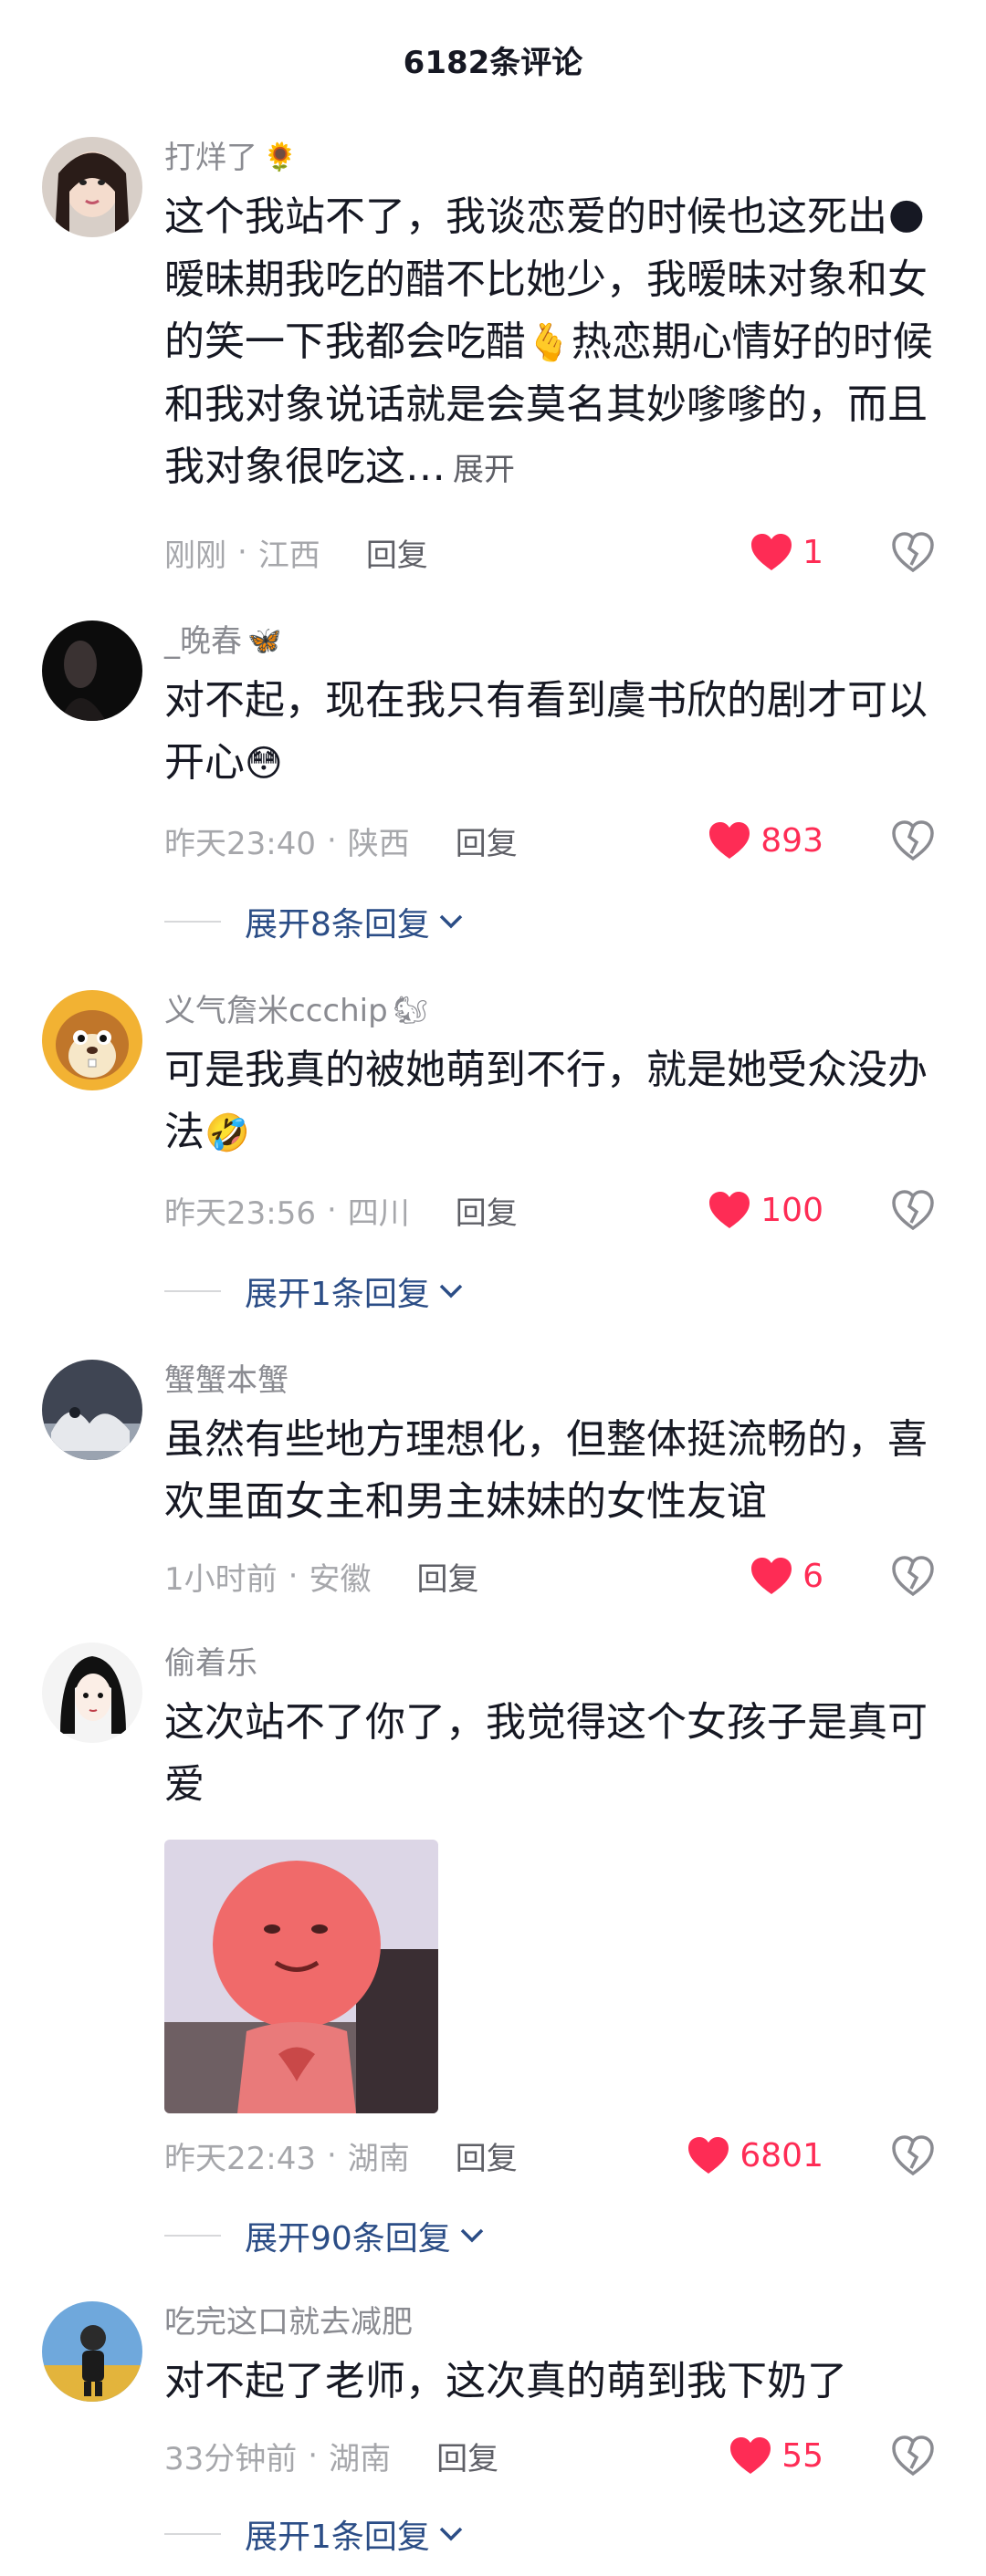 Image resolution: width=986 pixels, height=2576 pixels. I want to click on username: 偷着乐, so click(556, 1663).